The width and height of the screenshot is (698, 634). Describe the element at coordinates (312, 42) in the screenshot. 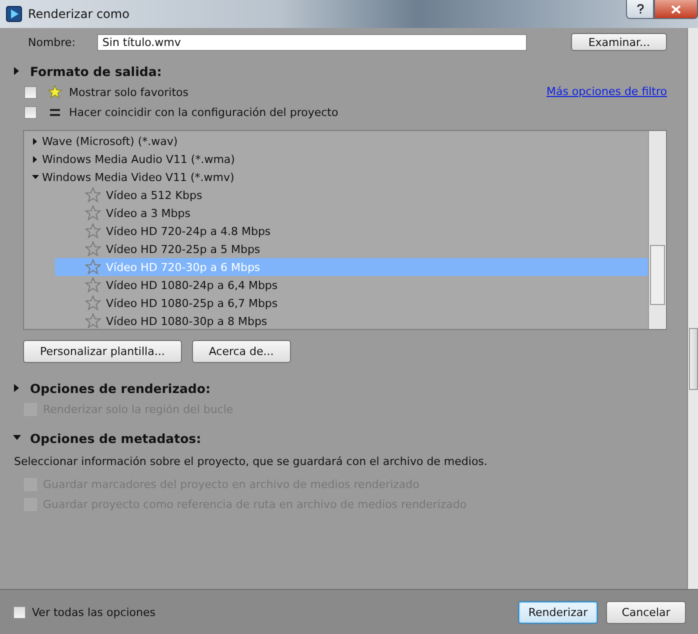

I see `name-field: Sin título.wmv` at that location.